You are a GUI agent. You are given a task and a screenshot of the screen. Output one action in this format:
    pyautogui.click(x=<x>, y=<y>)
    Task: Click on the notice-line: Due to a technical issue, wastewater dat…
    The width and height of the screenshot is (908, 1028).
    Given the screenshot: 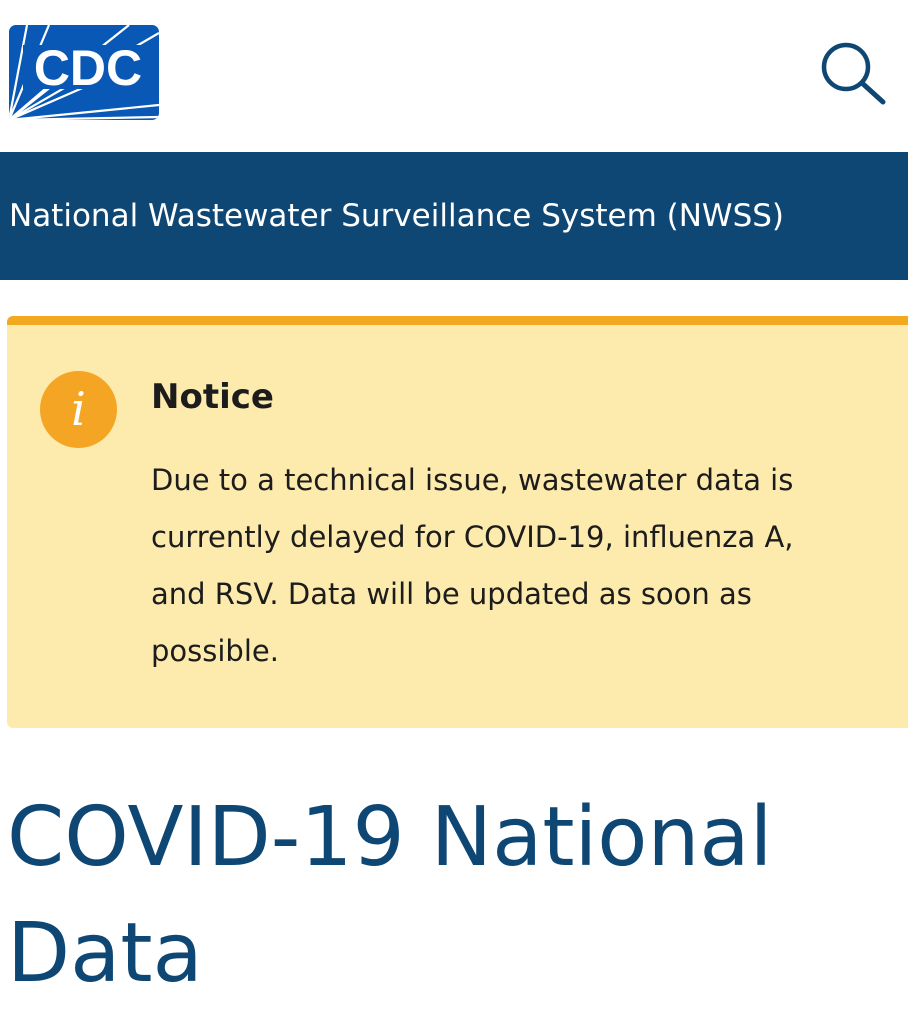 What is the action you would take?
    pyautogui.click(x=472, y=480)
    